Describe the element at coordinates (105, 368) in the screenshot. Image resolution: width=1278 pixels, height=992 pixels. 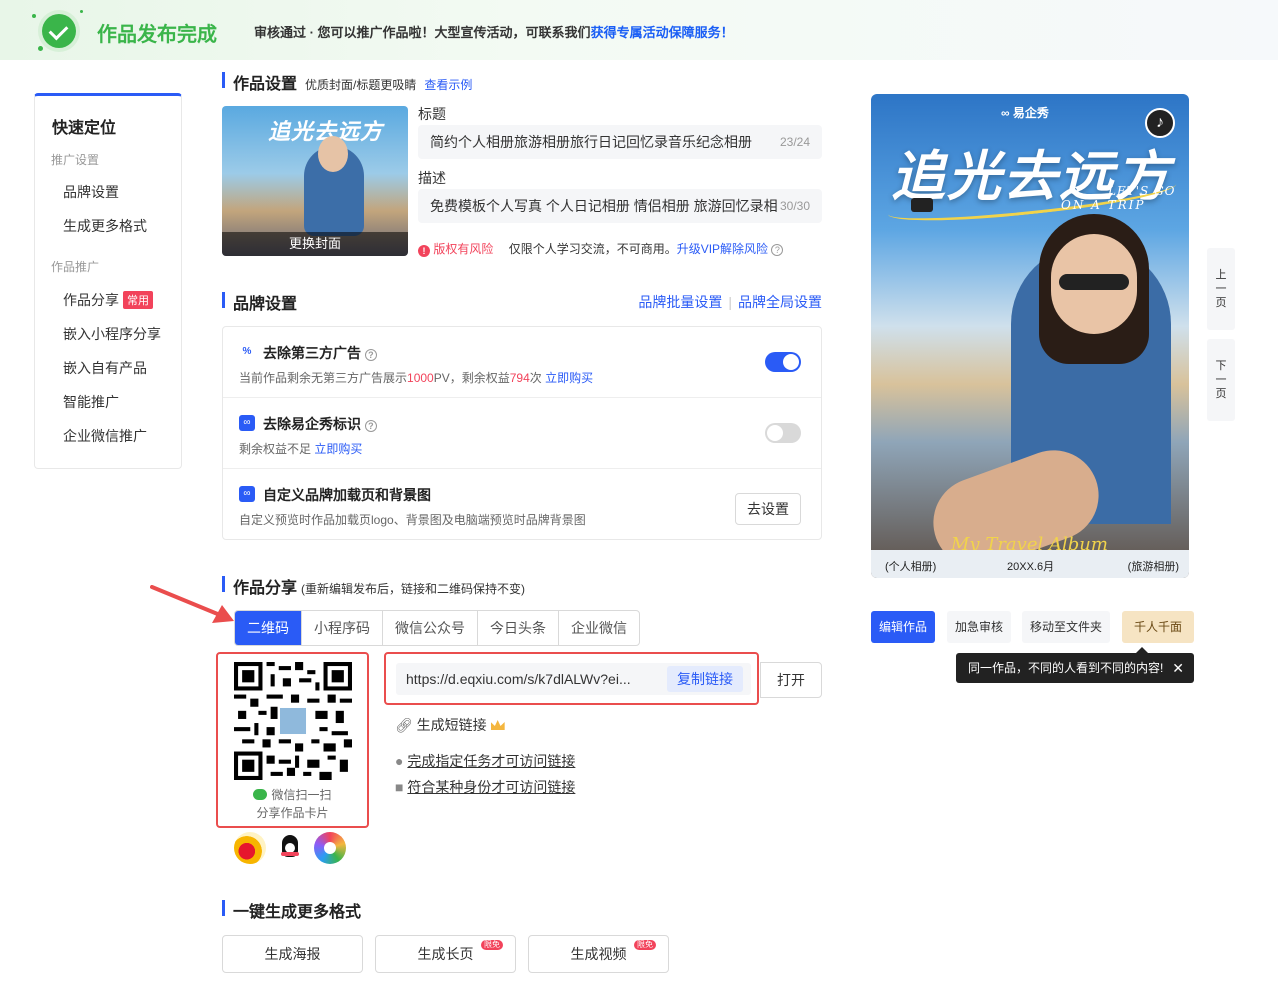
I see `nav-item-embed: 嵌入自有产品` at that location.